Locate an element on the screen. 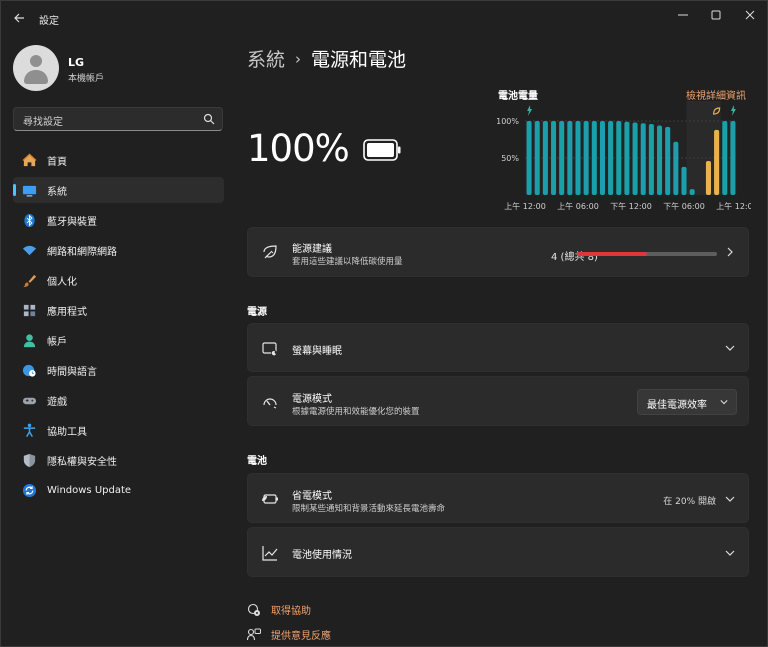  section-title-battery: 電池 is located at coordinates (257, 461).